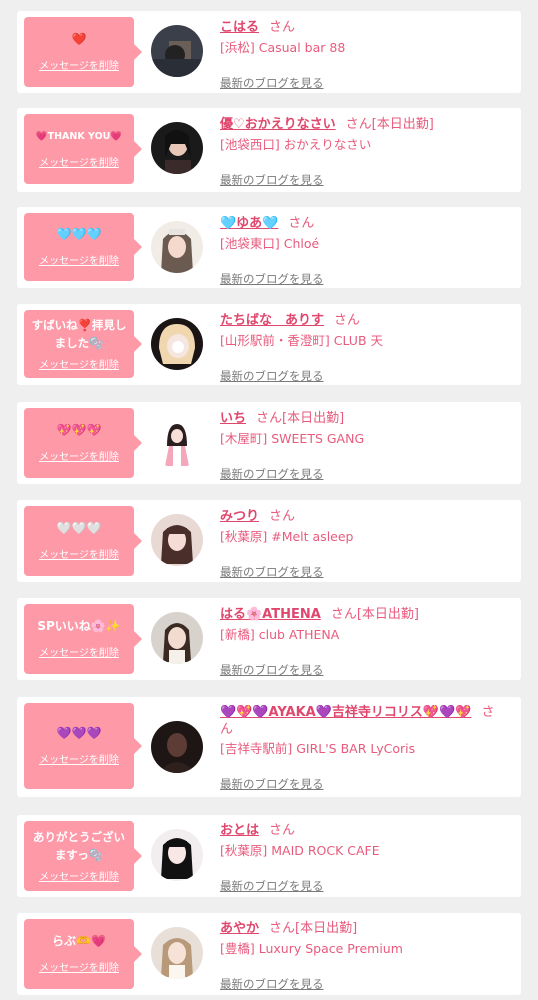 This screenshot has height=1000, width=538. Describe the element at coordinates (79, 430) in the screenshot. I see `stamp-text: 💖💖💖` at that location.